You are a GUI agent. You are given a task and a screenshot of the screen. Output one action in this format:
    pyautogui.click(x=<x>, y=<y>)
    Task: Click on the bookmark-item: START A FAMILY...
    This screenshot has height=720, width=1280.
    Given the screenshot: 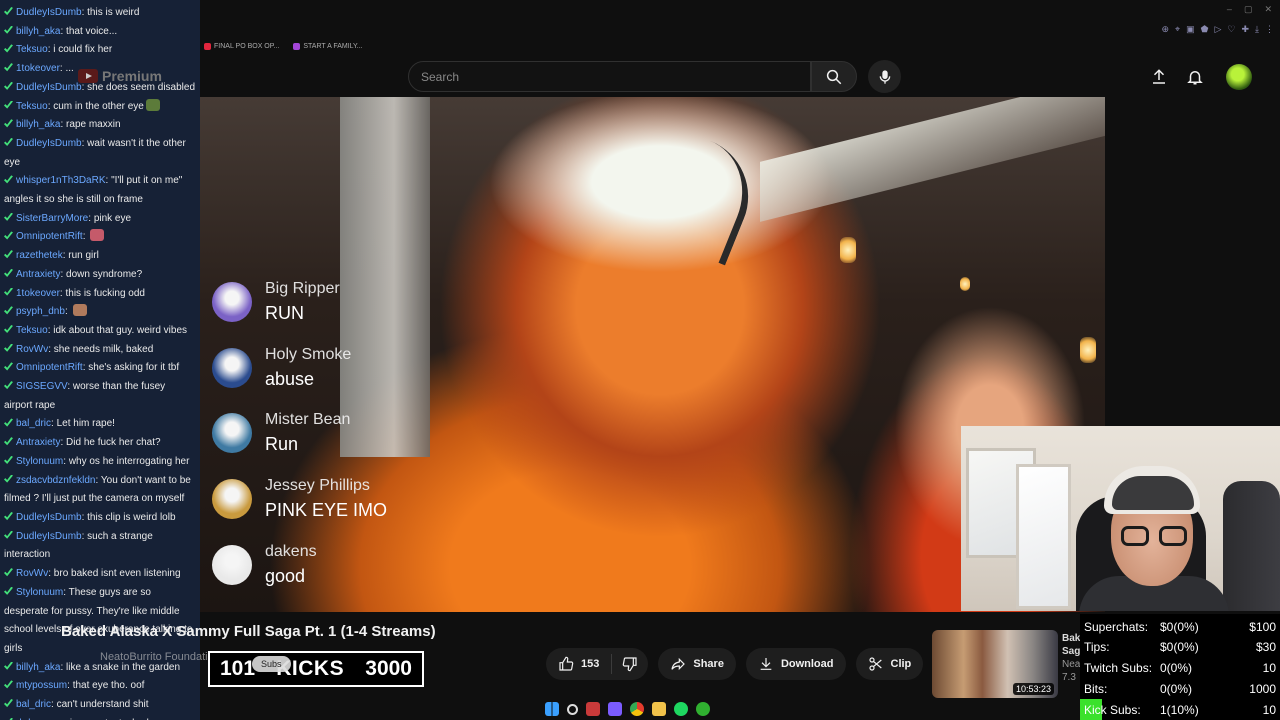 What is the action you would take?
    pyautogui.click(x=328, y=46)
    